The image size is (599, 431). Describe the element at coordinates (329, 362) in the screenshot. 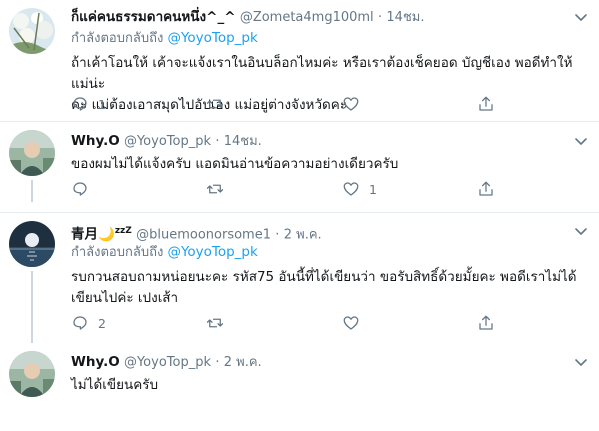

I see `tweet-header: Why.O @YoyoTop_pk · 2 พ.ค.` at that location.